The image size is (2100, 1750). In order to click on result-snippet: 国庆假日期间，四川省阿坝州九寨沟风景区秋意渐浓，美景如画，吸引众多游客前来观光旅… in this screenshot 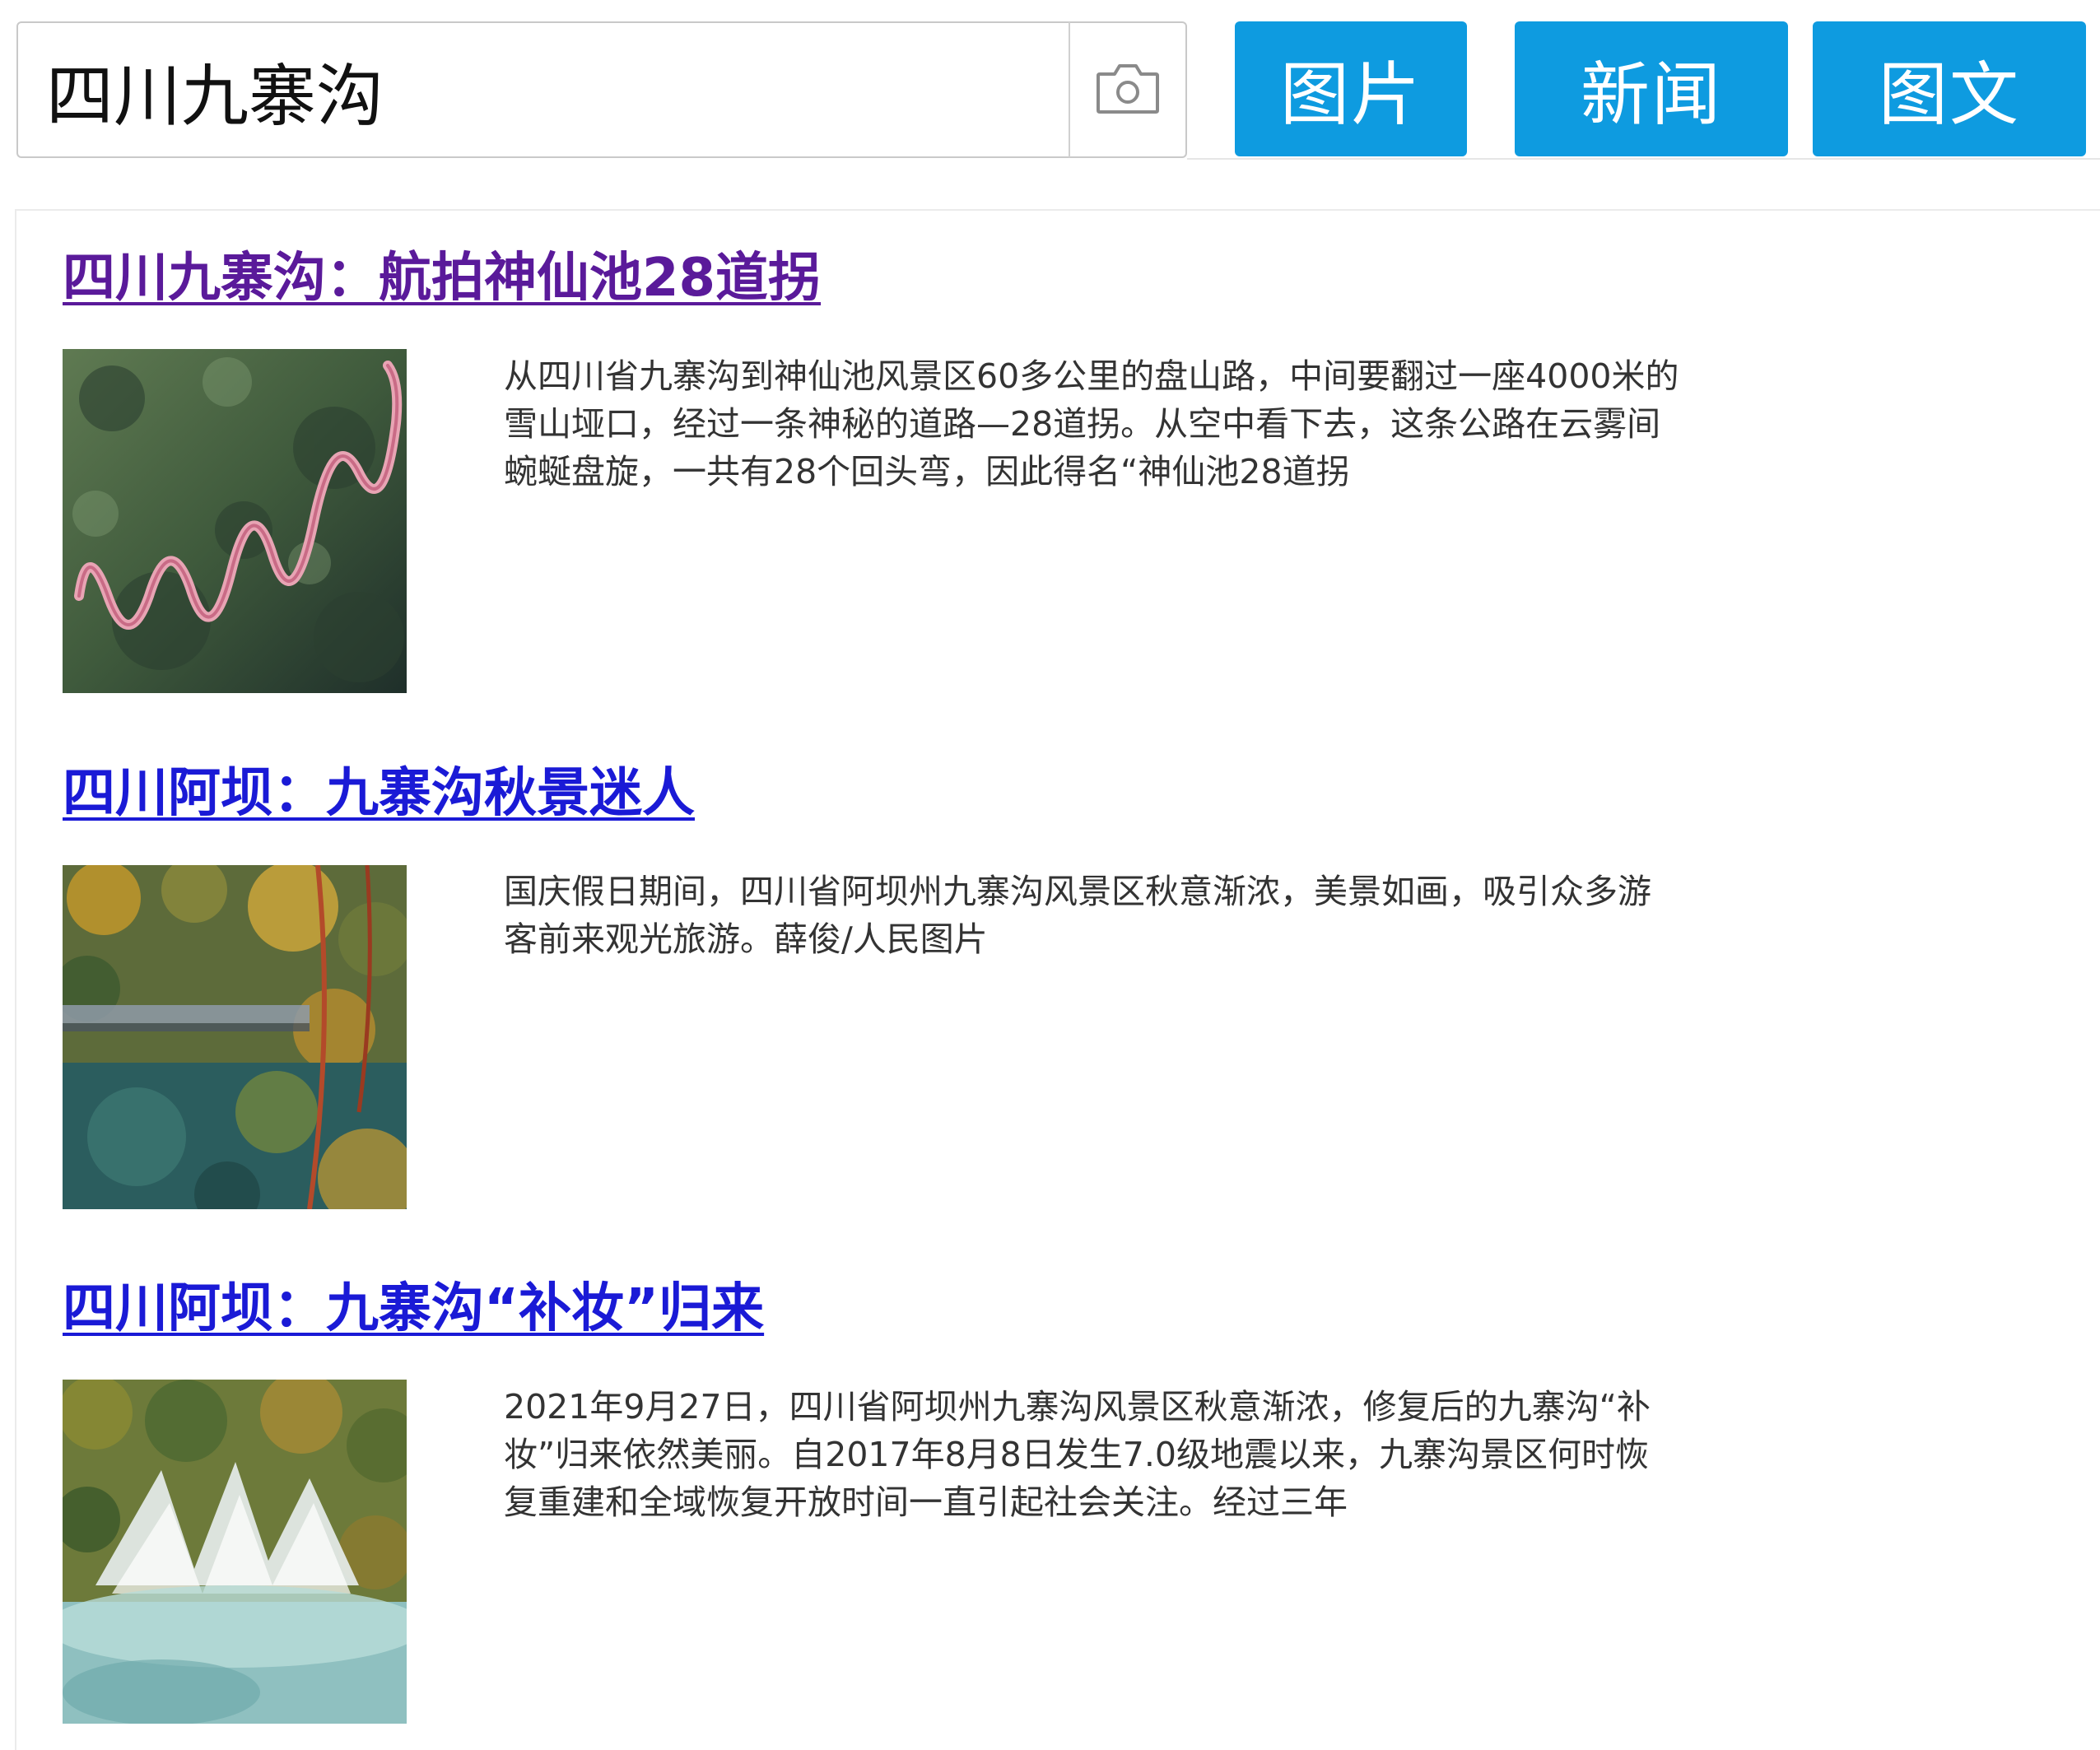, I will do `click(1077, 915)`.